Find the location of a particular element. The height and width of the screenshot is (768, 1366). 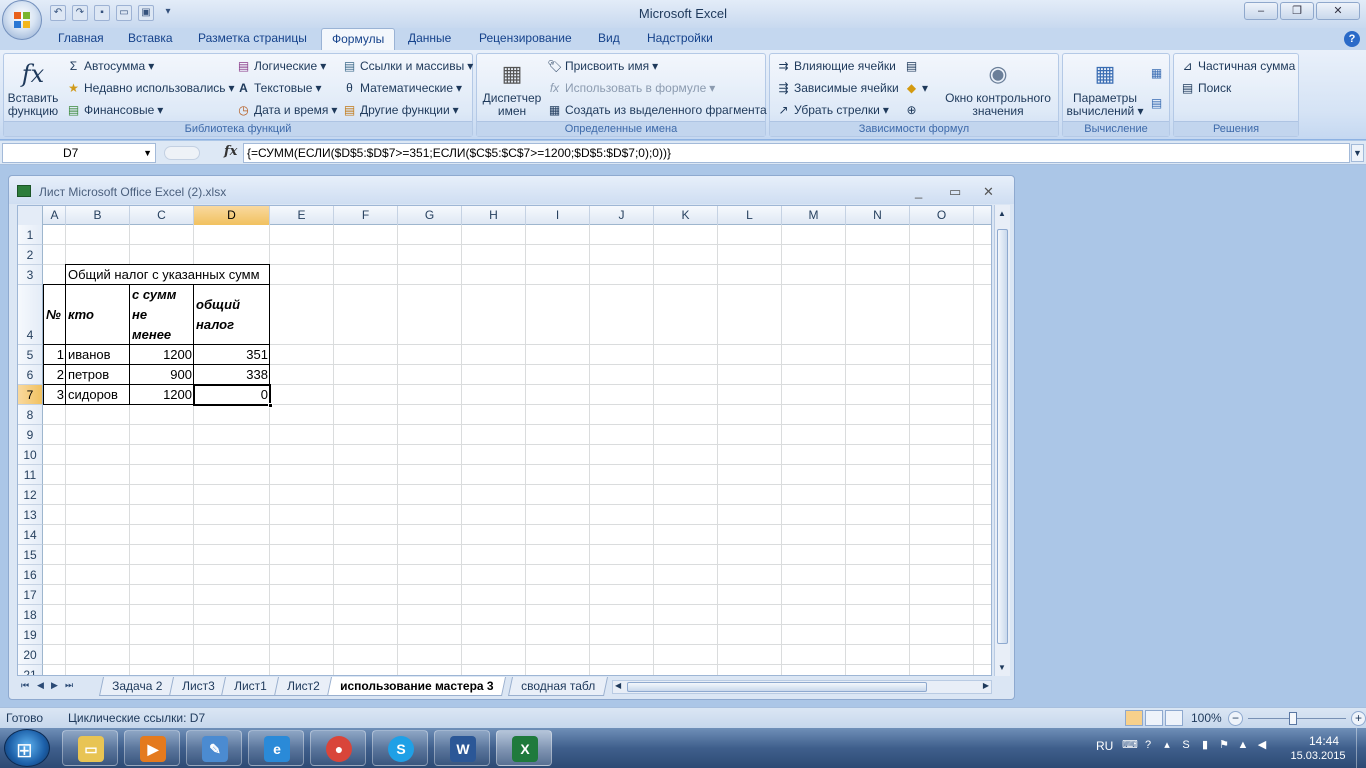

expand-formula-bar-icon: ▼ is located at coordinates (1357, 153).